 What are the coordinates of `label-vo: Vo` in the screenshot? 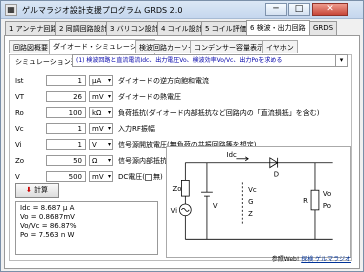 It's located at (327, 194).